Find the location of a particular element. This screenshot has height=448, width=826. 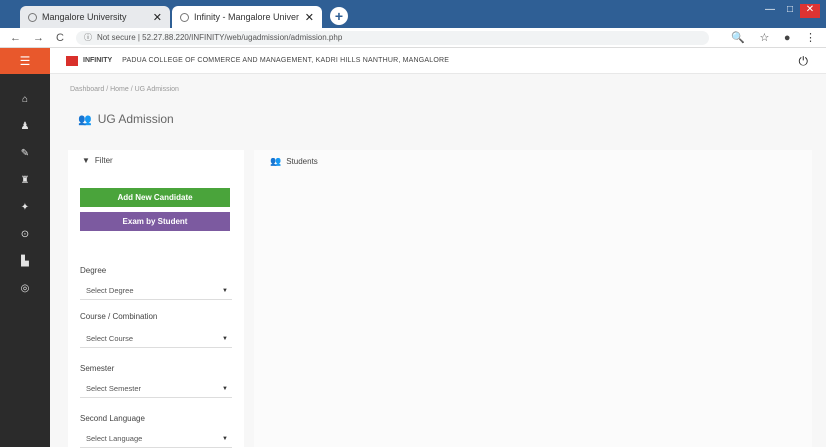

app-sidebar: ☰ ⌂ ♟ ✎ ♜ ✦ ⊙ ▙ ◎ is located at coordinates (25, 247).